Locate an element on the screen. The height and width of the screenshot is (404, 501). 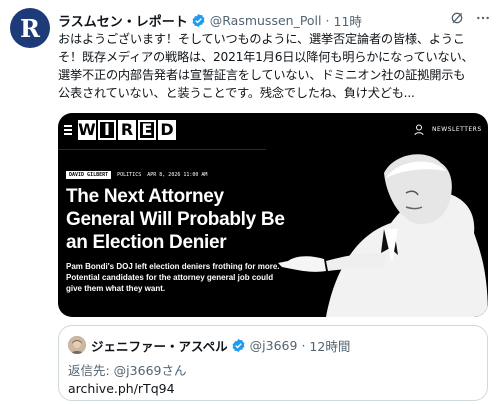
logo-letter: E is located at coordinates (147, 130).